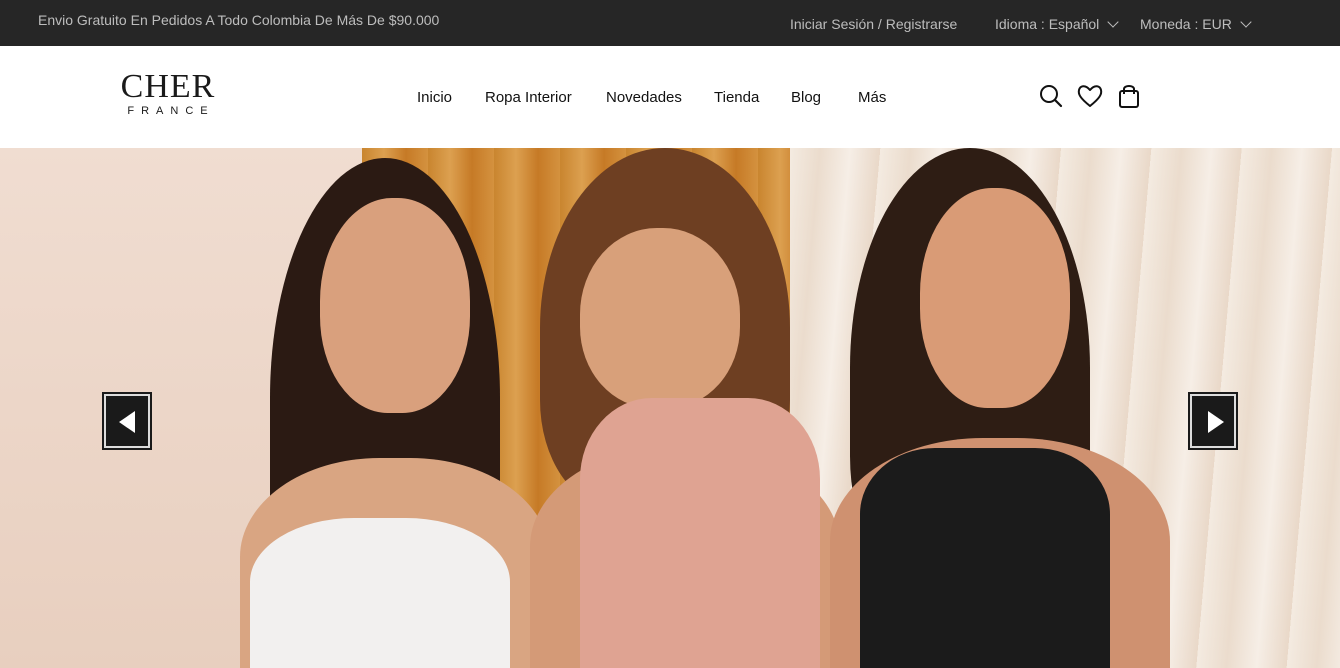 The height and width of the screenshot is (668, 1340). I want to click on carousel-prev-button, so click(127, 421).